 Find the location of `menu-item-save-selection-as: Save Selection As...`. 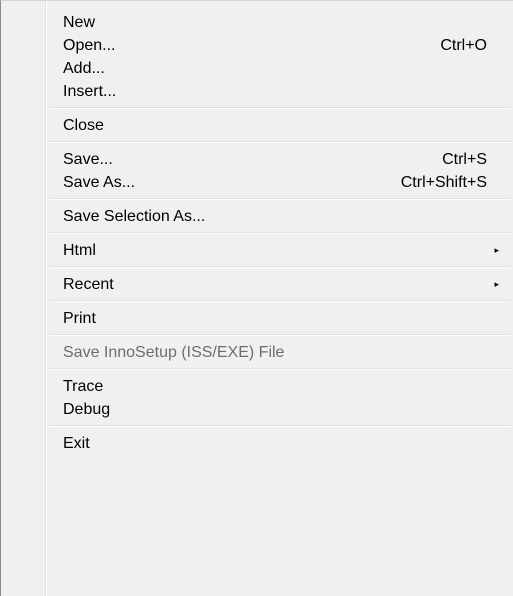

menu-item-save-selection-as: Save Selection As... is located at coordinates (257, 216).